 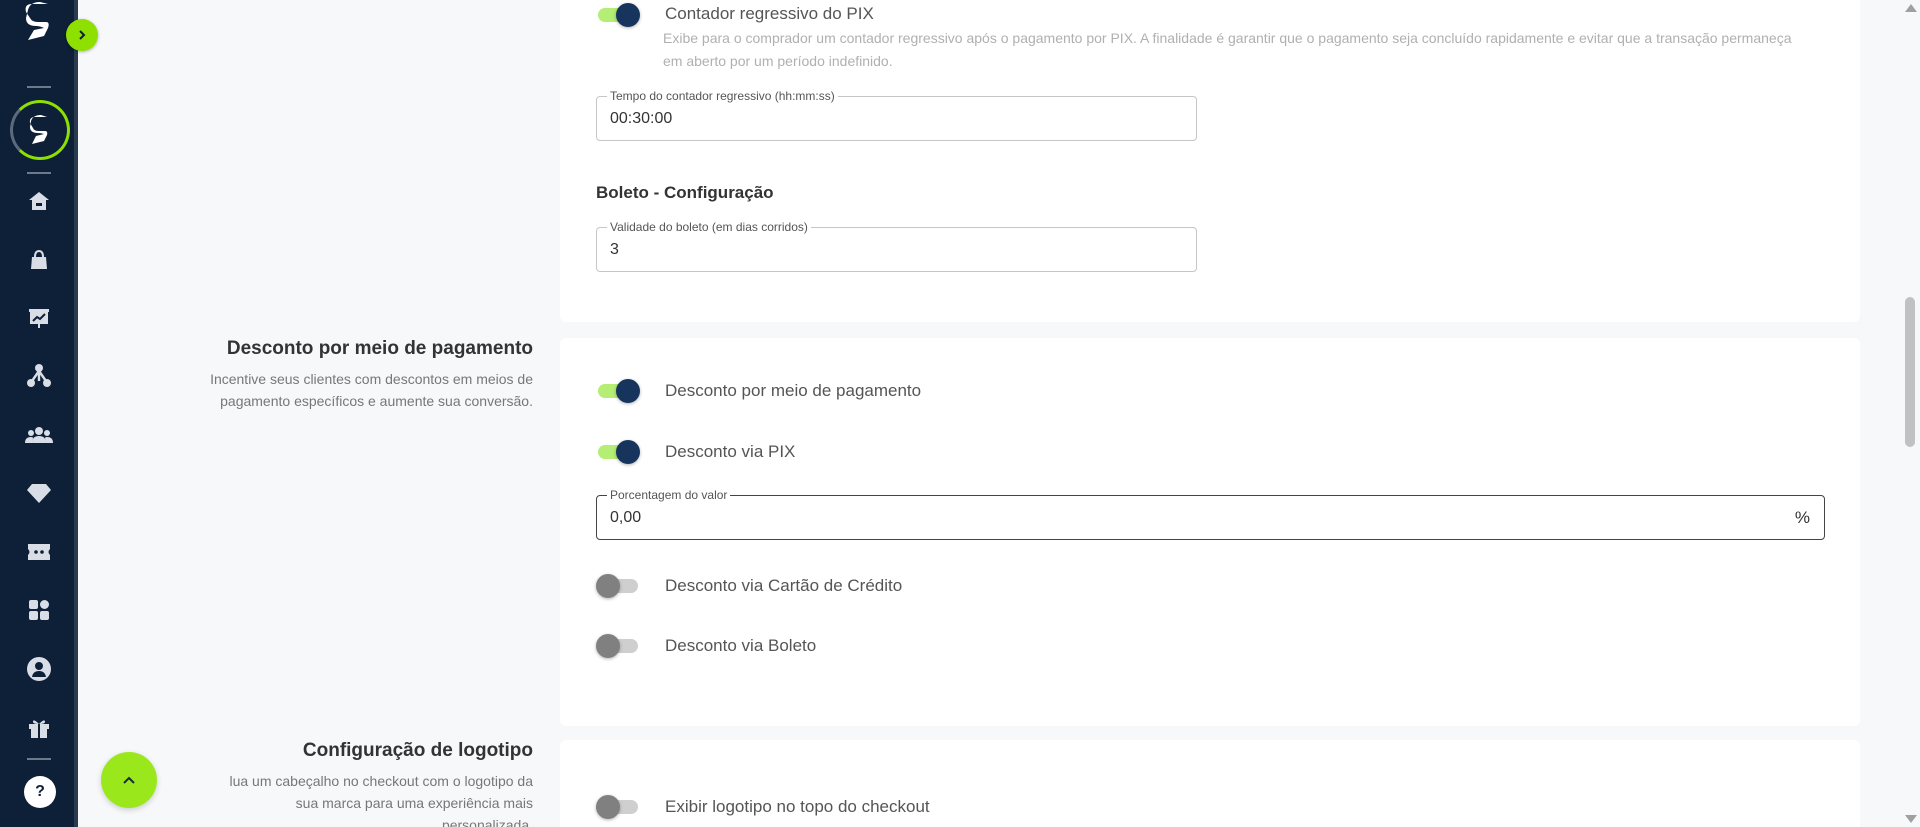 What do you see at coordinates (39, 22) in the screenshot?
I see `brand-logo-icon` at bounding box center [39, 22].